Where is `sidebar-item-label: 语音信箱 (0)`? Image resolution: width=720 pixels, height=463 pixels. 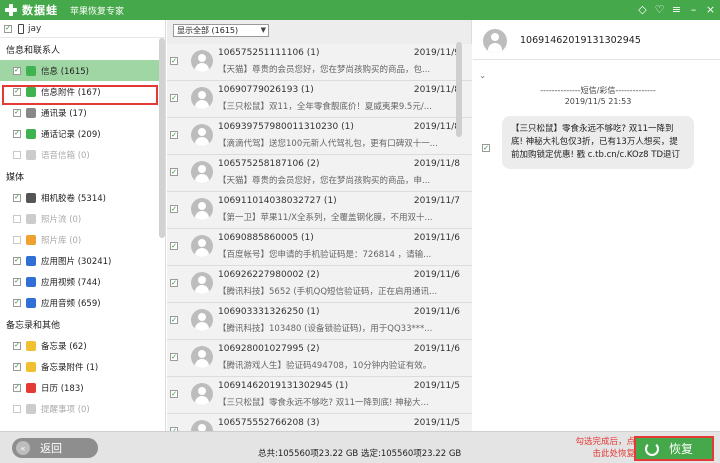 sidebar-item-label: 语音信箱 (0) is located at coordinates (65, 155).